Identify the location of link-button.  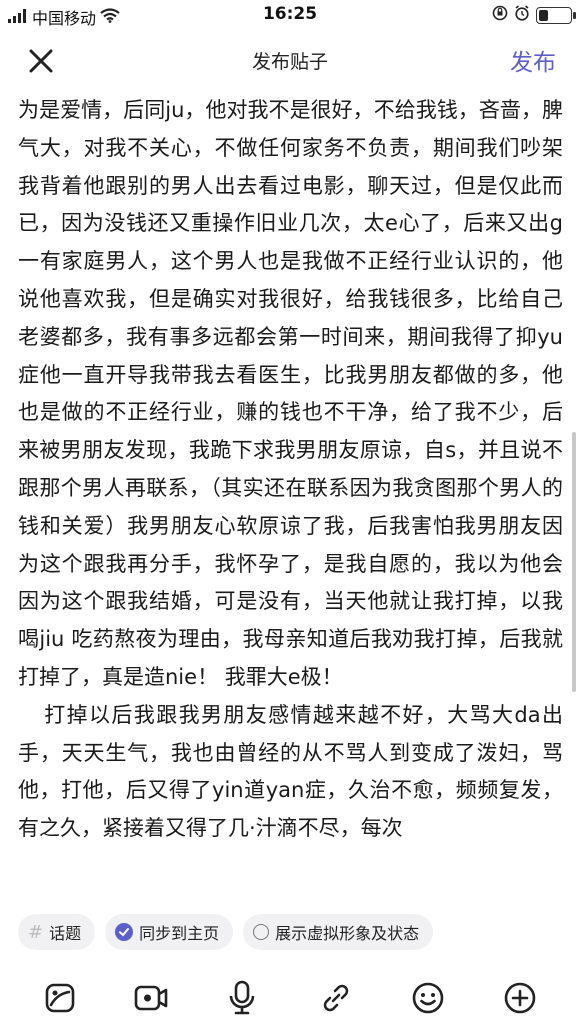
(336, 998).